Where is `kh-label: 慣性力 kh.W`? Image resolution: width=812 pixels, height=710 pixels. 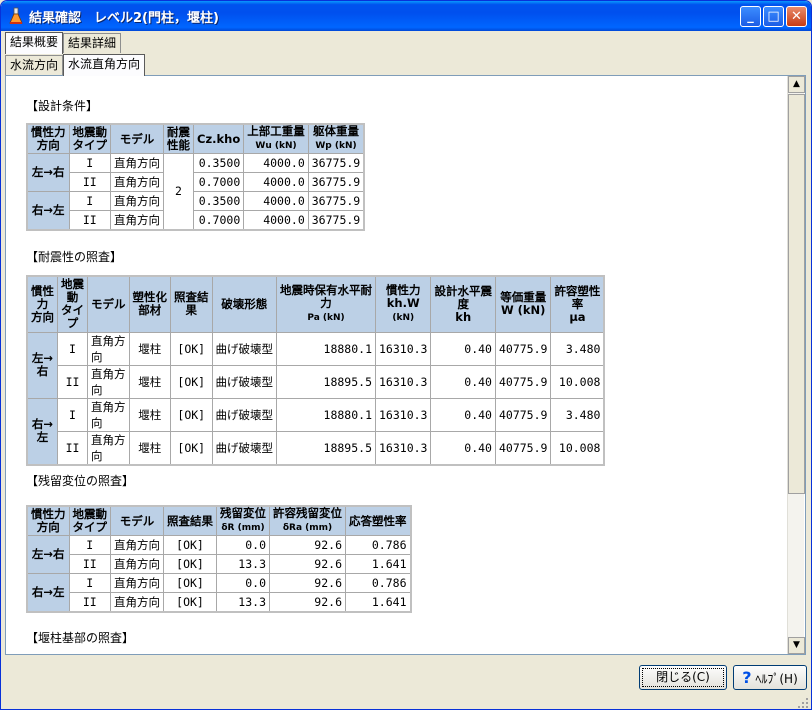 kh-label: 慣性力 kh.W is located at coordinates (403, 296).